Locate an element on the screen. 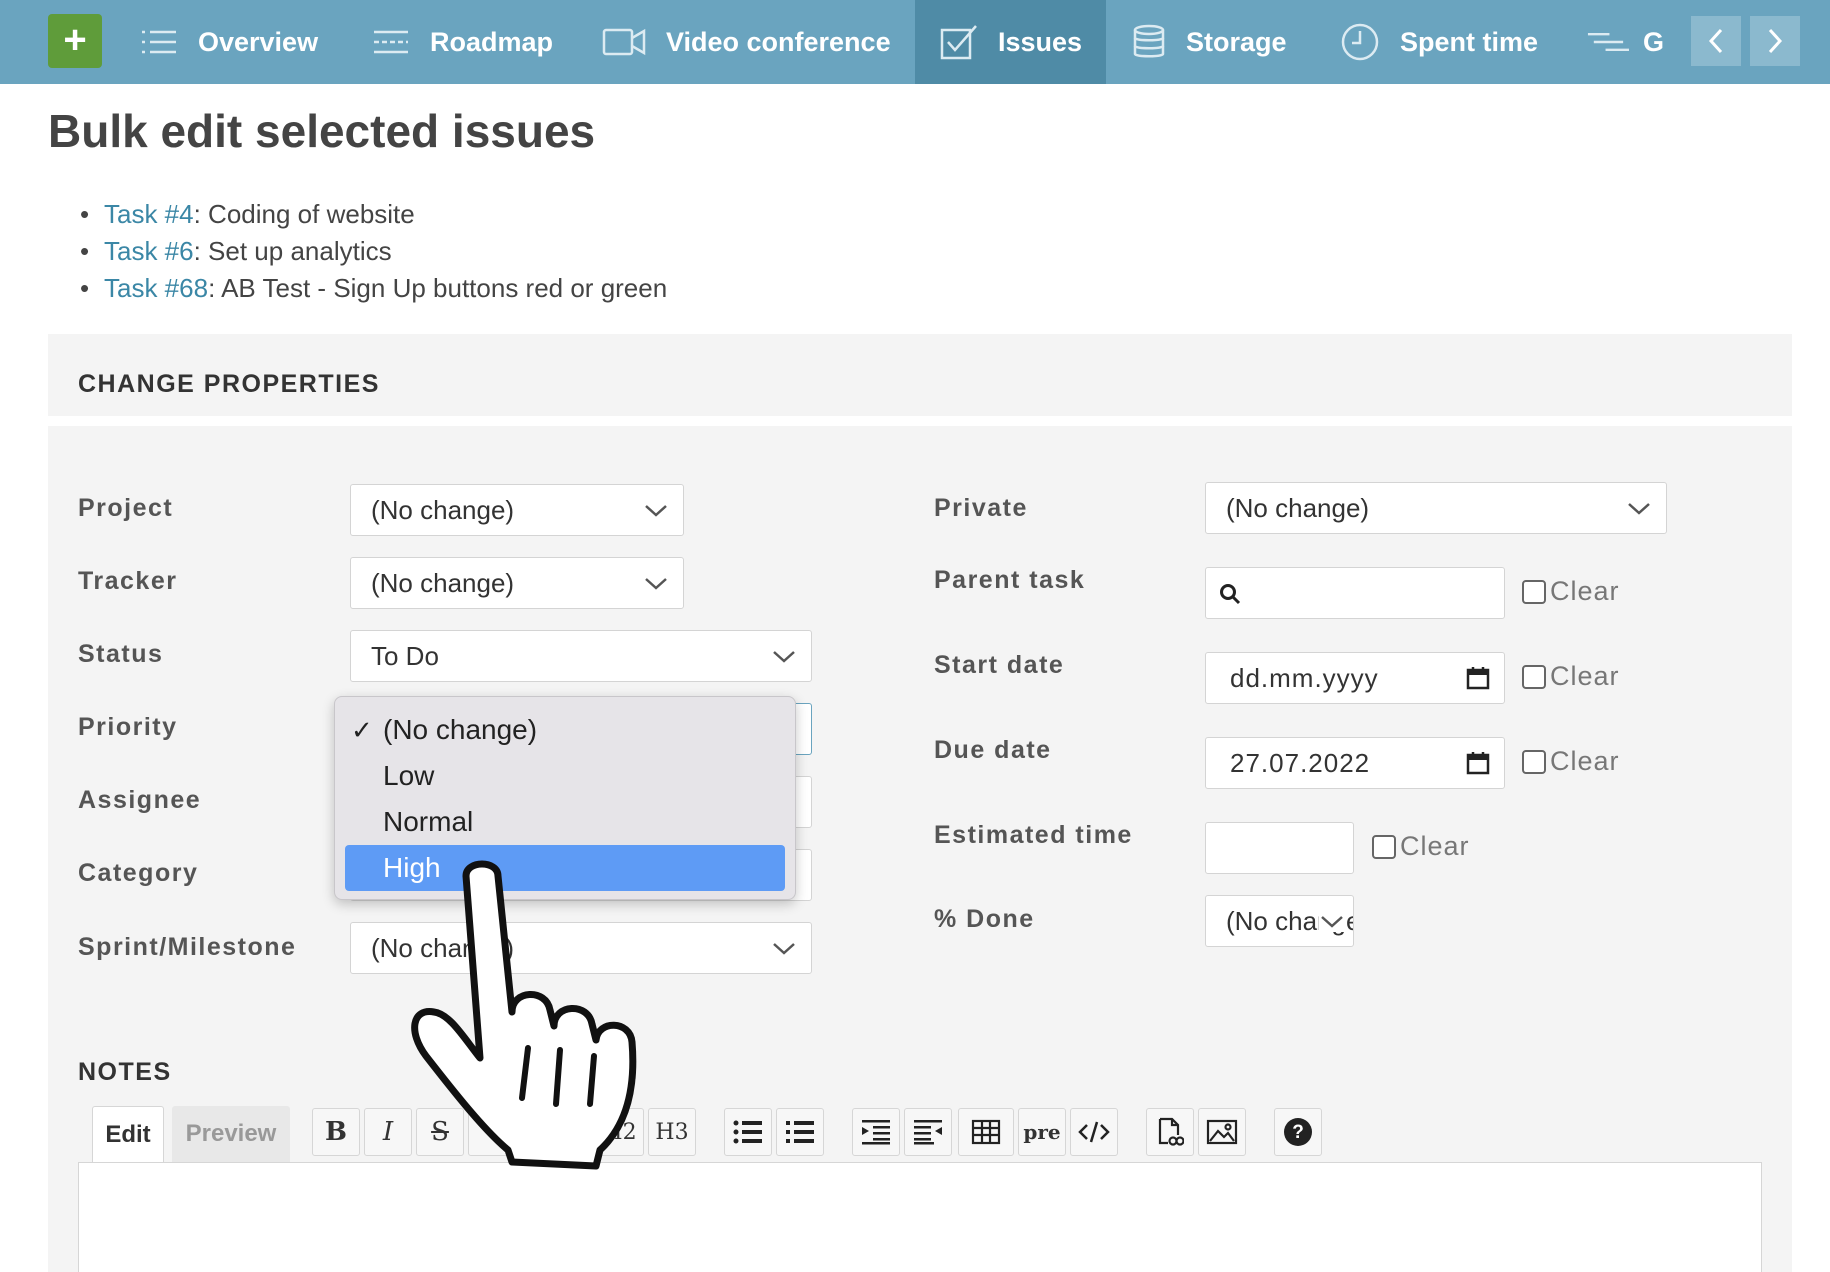 This screenshot has height=1272, width=1830. code-block-button is located at coordinates (1094, 1132).